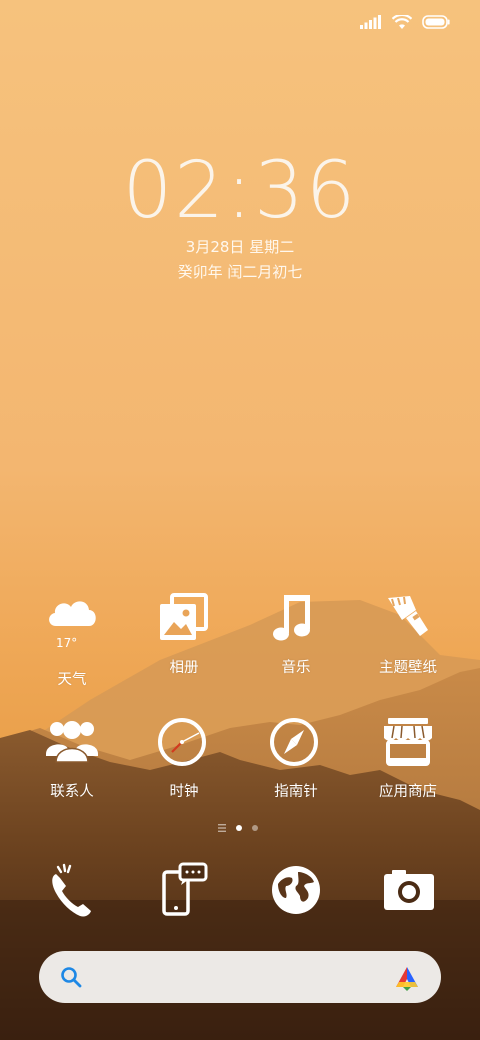 Image resolution: width=480 pixels, height=1040 pixels. Describe the element at coordinates (436, 22) in the screenshot. I see `battery-icon` at that location.